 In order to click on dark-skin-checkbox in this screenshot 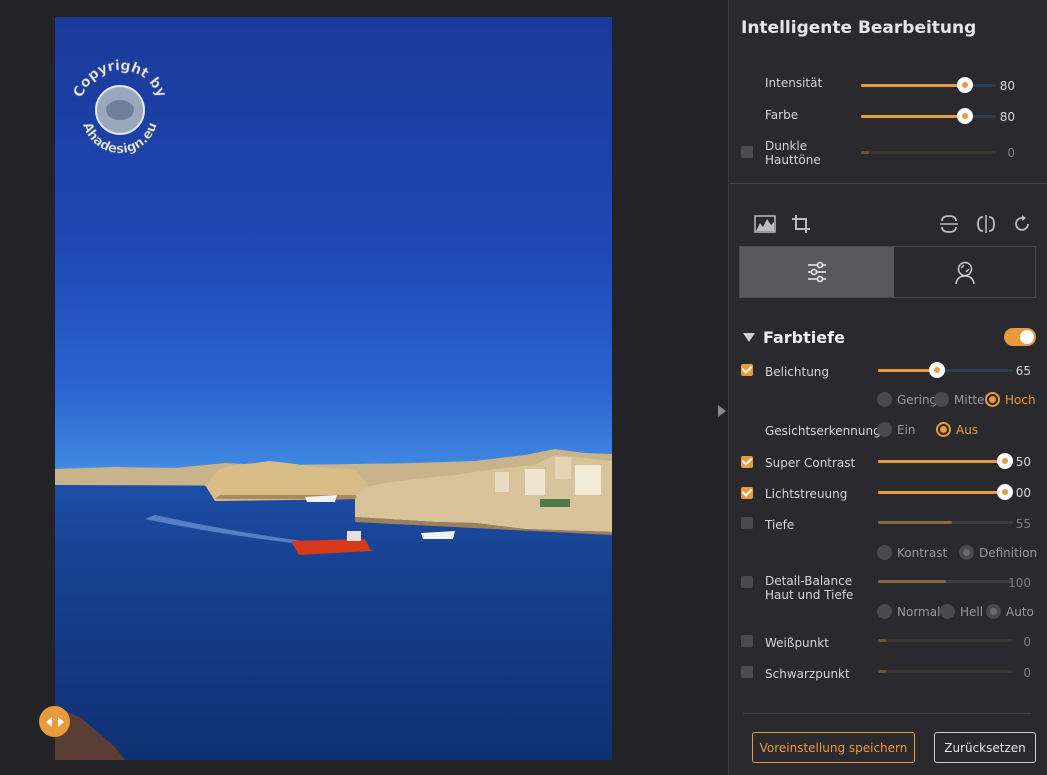, I will do `click(747, 152)`.